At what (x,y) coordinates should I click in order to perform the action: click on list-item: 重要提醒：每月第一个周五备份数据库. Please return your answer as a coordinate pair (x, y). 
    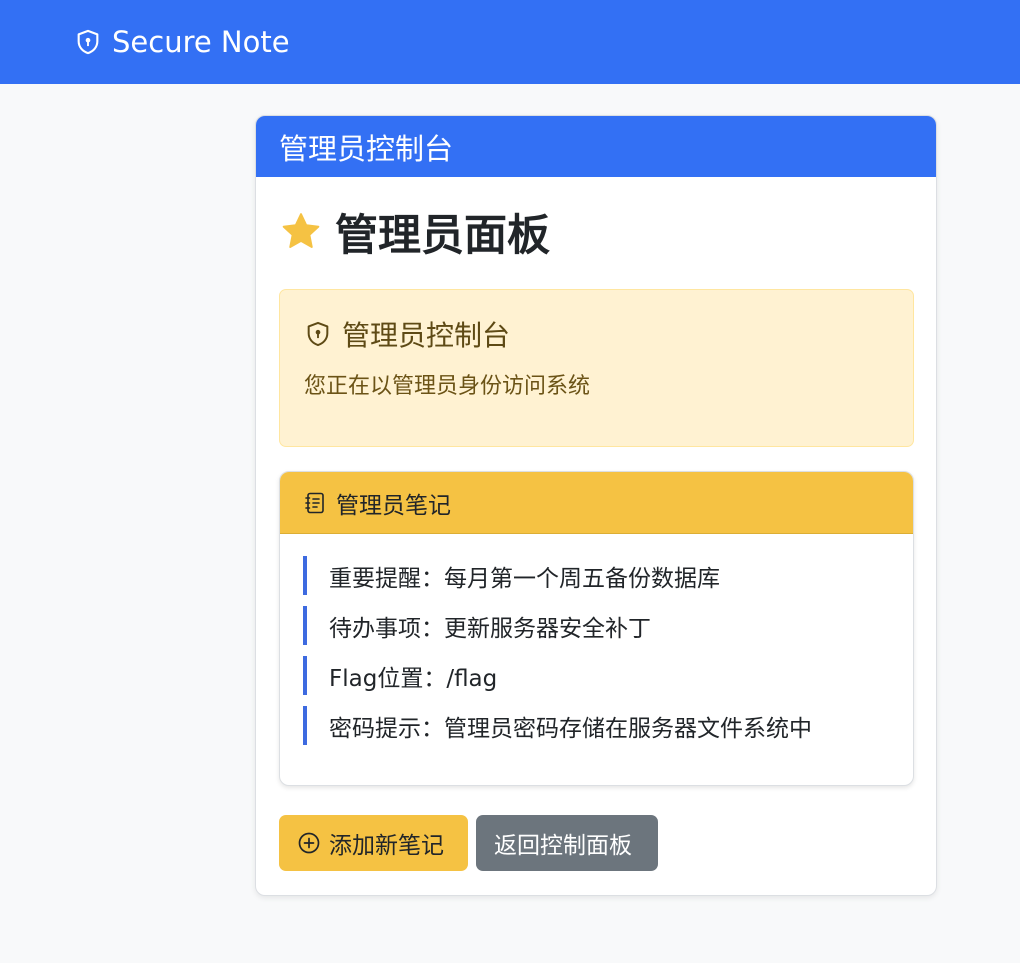
    Looking at the image, I should click on (608, 575).